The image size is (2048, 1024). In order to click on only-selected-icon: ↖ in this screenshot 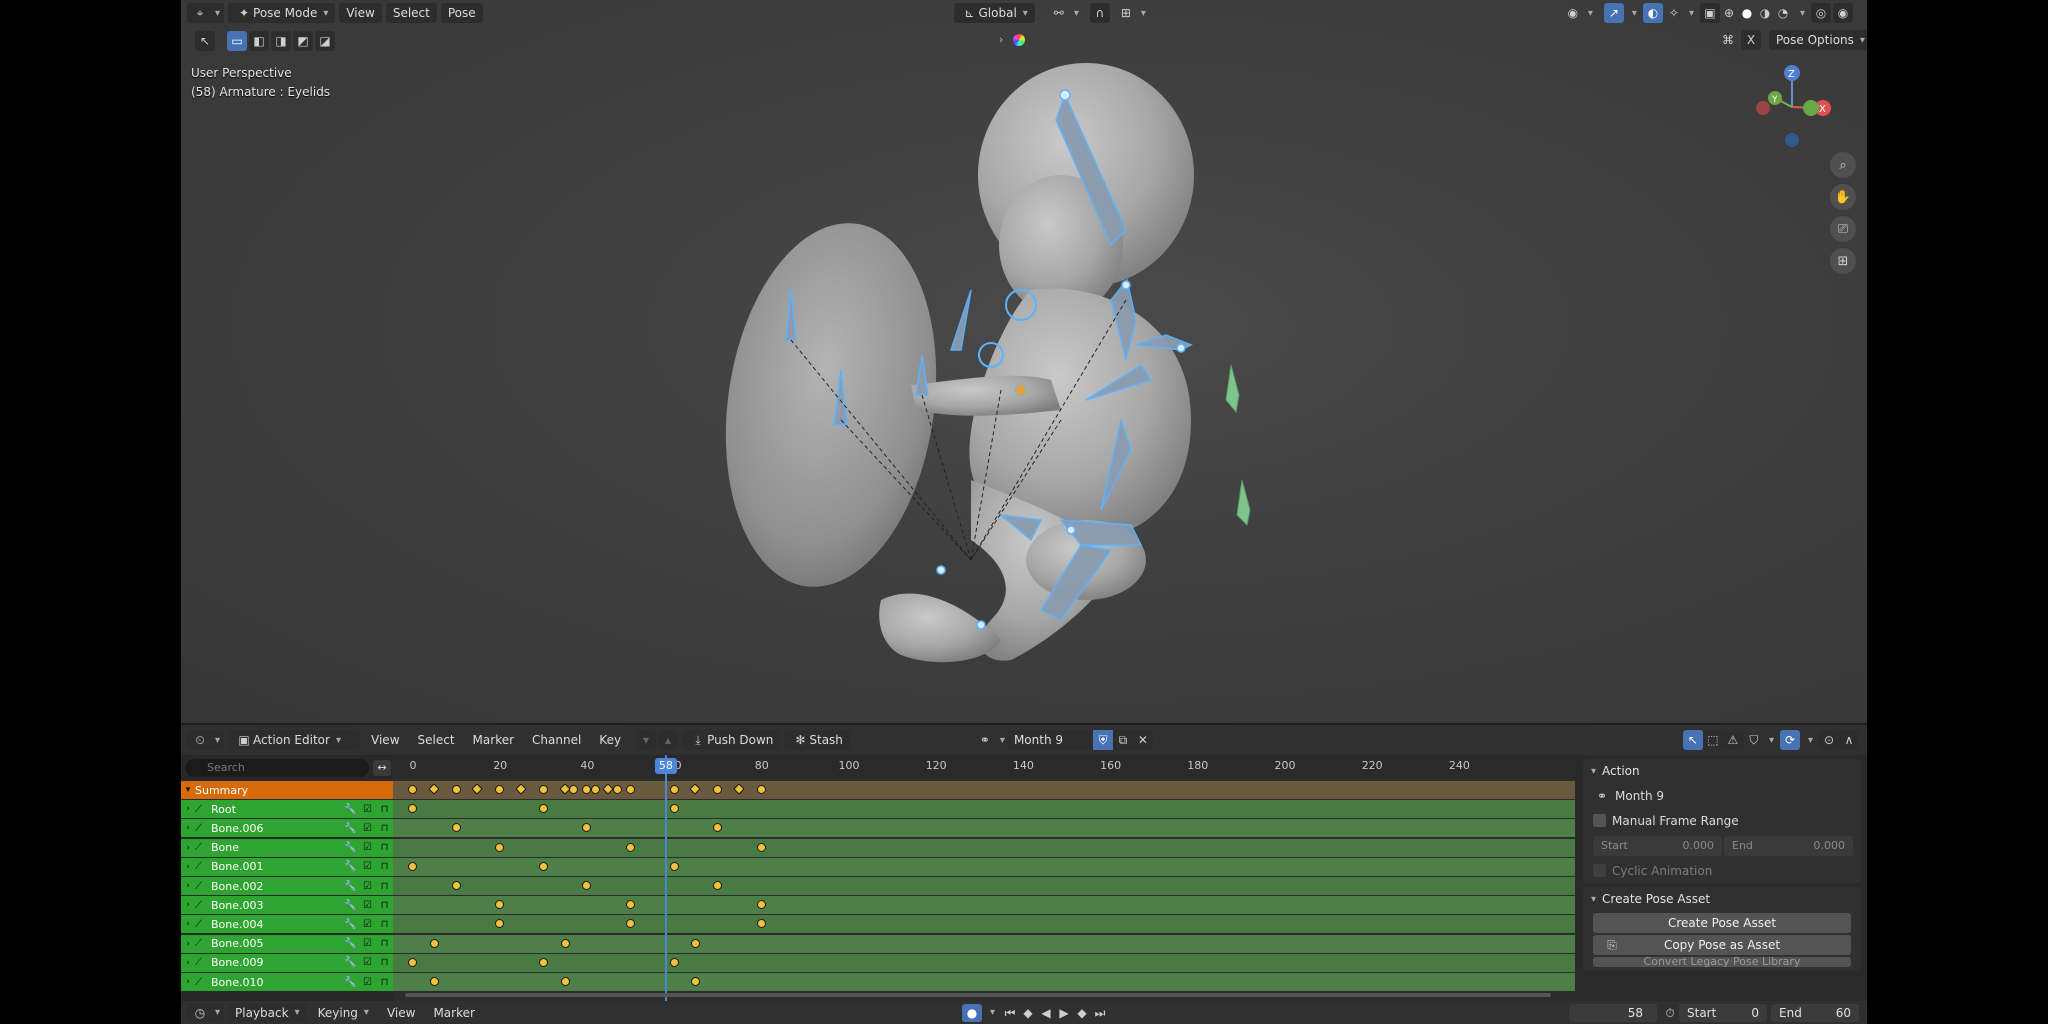, I will do `click(1692, 740)`.